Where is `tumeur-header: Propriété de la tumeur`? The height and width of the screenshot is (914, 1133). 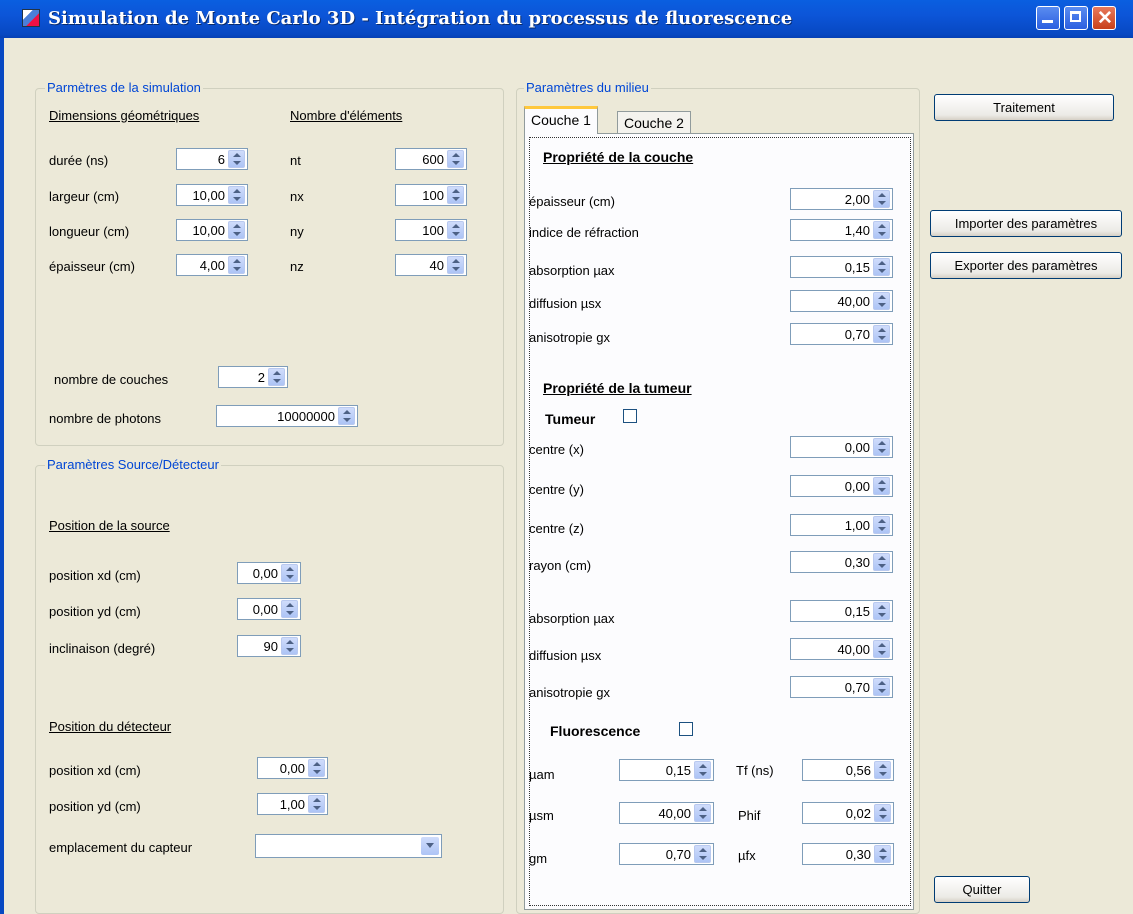
tumeur-header: Propriété de la tumeur is located at coordinates (617, 388).